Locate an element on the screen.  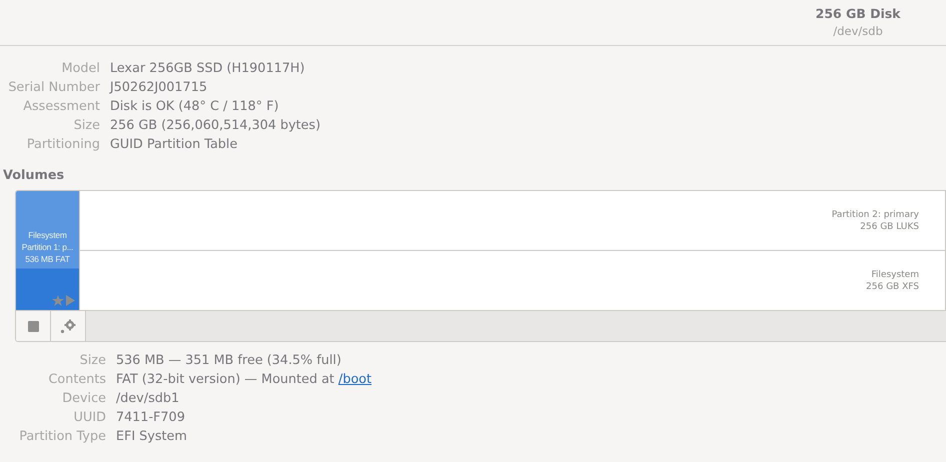
field-value: 7411-F709 is located at coordinates (151, 418).